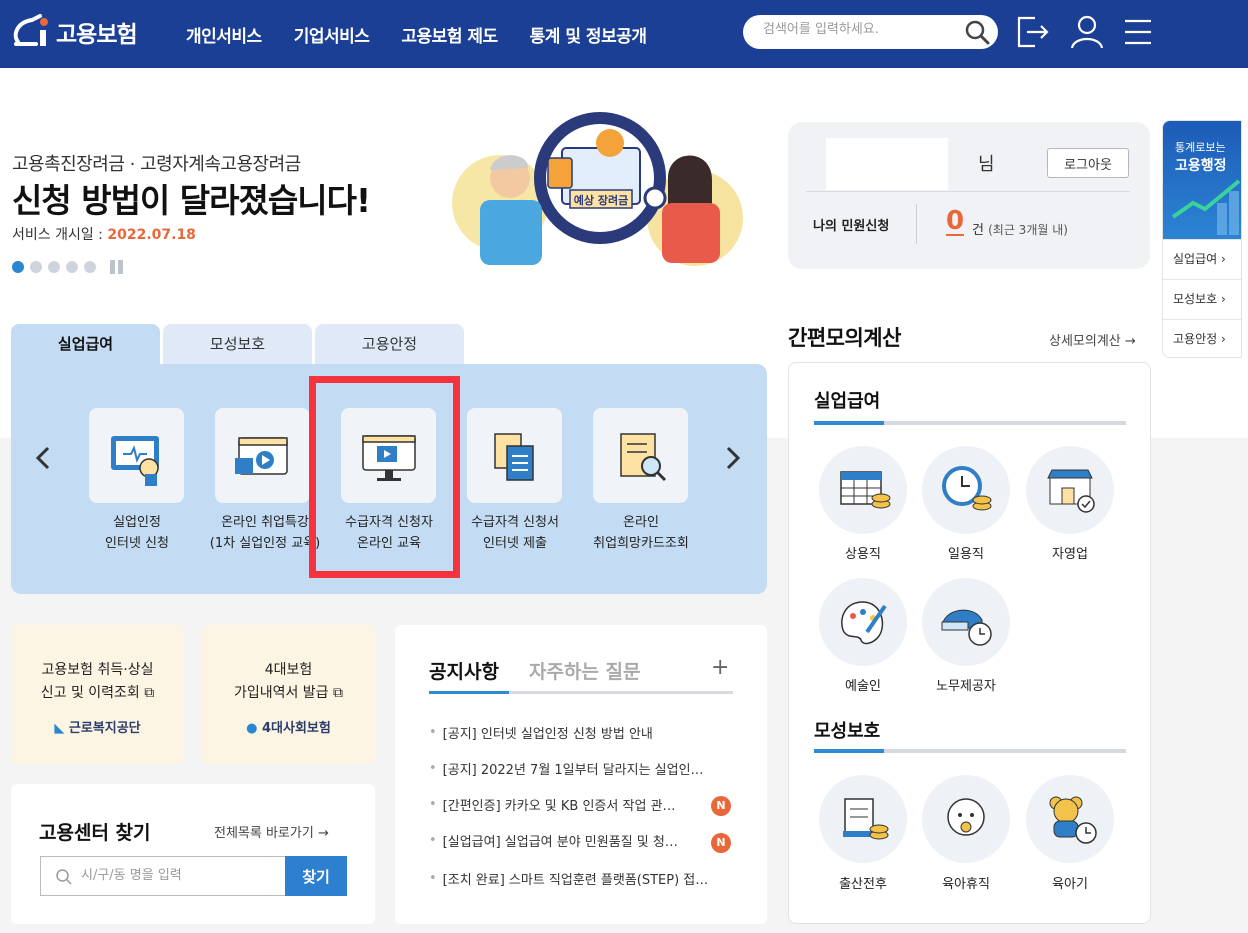 The height and width of the screenshot is (933, 1248). Describe the element at coordinates (1092, 339) in the screenshot. I see `calc-detail-link: 상세모의계산 →` at that location.